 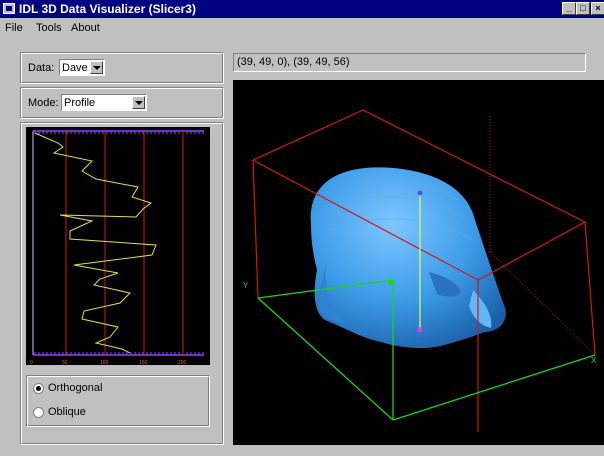 I want to click on plot-ticks, so click(x=119, y=243).